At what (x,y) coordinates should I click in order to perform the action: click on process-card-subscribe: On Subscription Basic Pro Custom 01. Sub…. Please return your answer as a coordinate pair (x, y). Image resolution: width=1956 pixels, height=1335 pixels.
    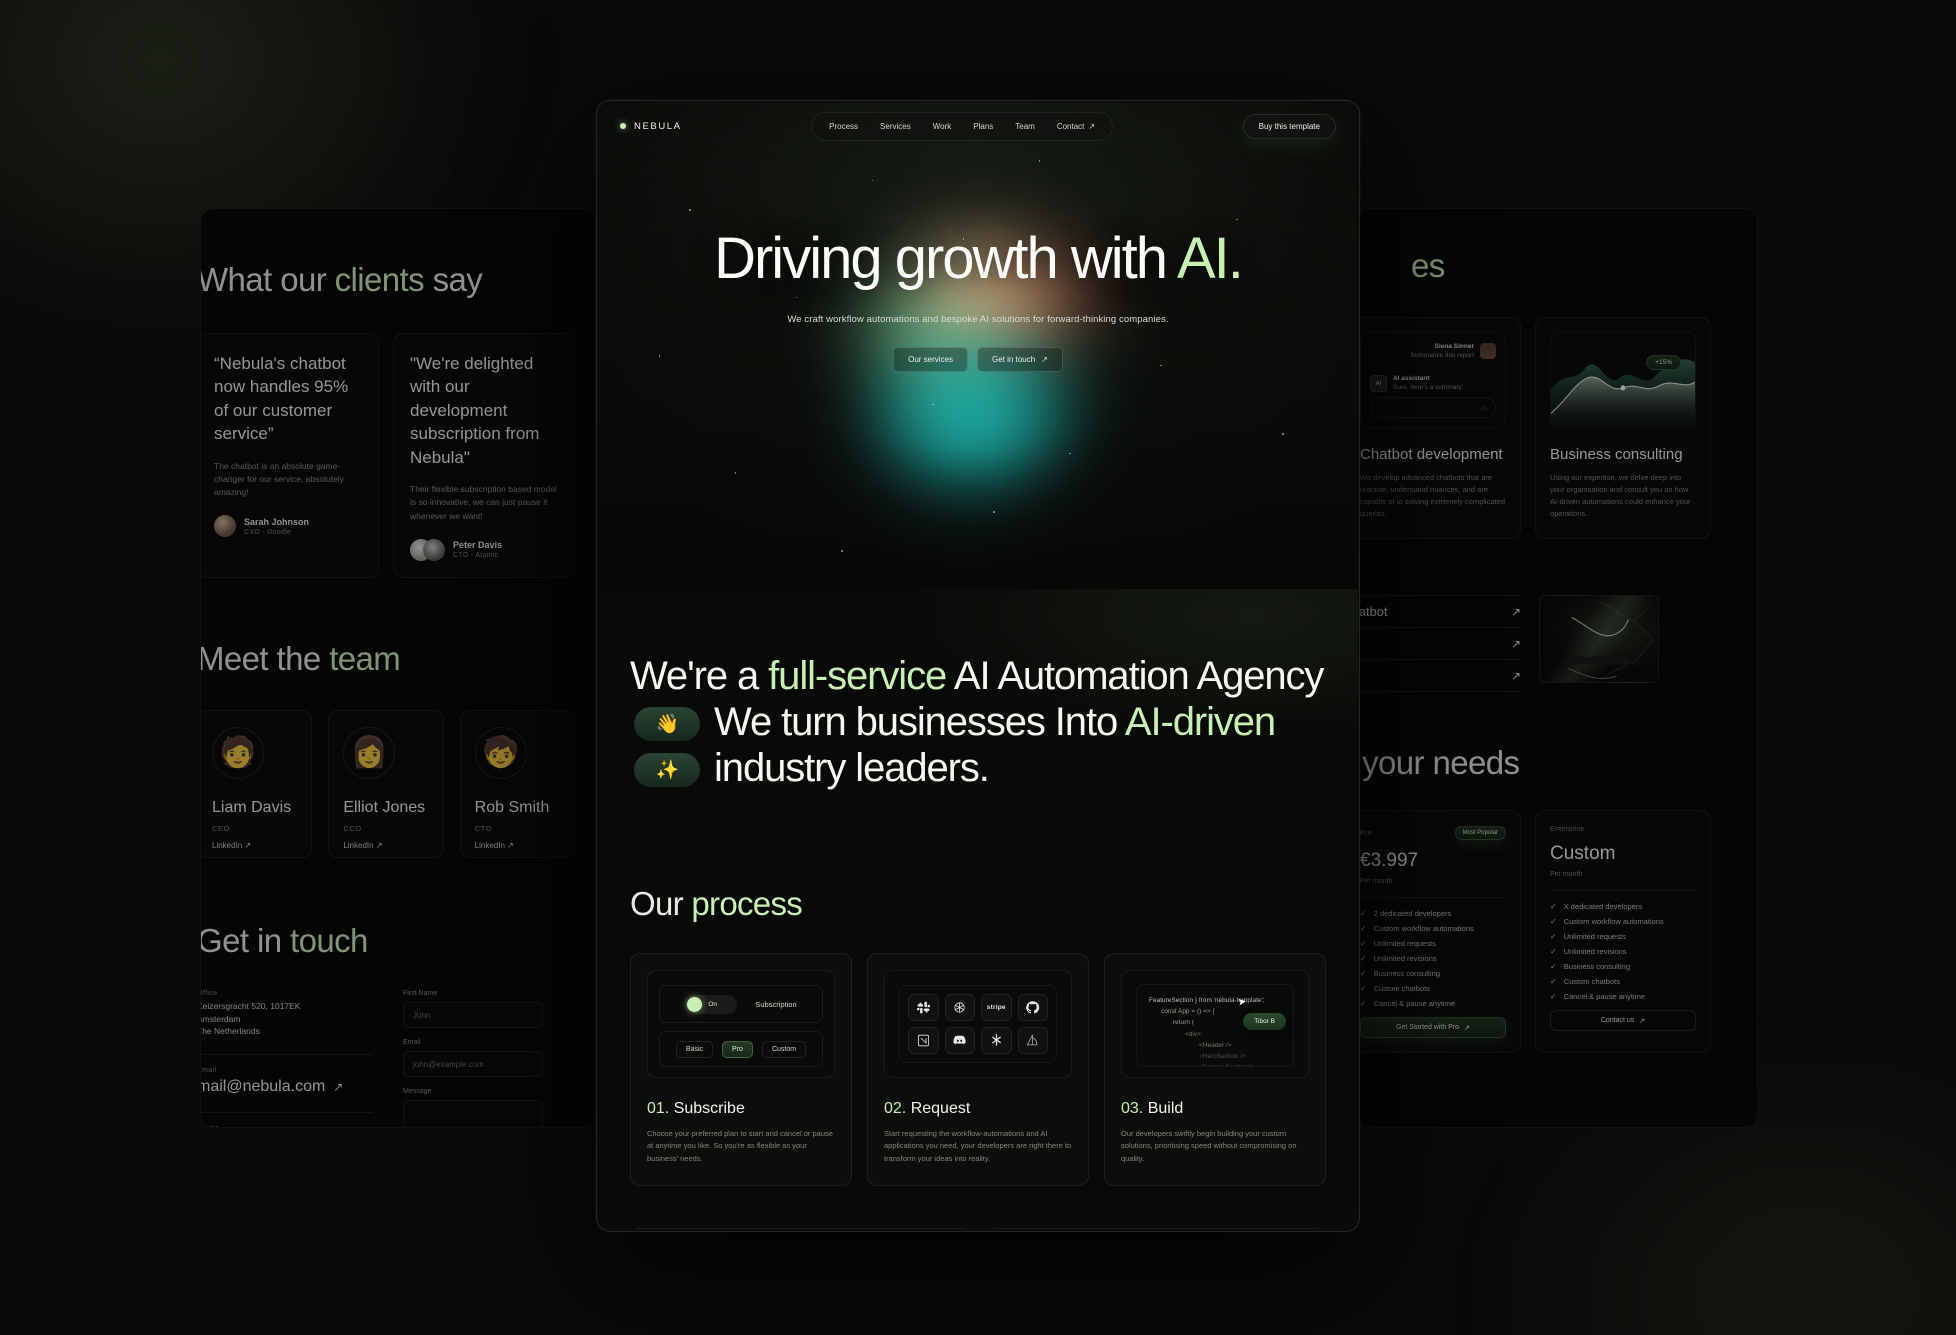
    Looking at the image, I should click on (741, 1070).